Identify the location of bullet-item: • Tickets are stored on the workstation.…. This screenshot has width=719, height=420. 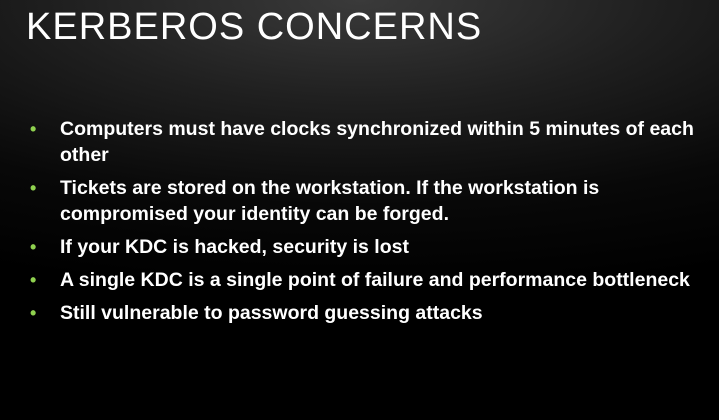
(365, 201).